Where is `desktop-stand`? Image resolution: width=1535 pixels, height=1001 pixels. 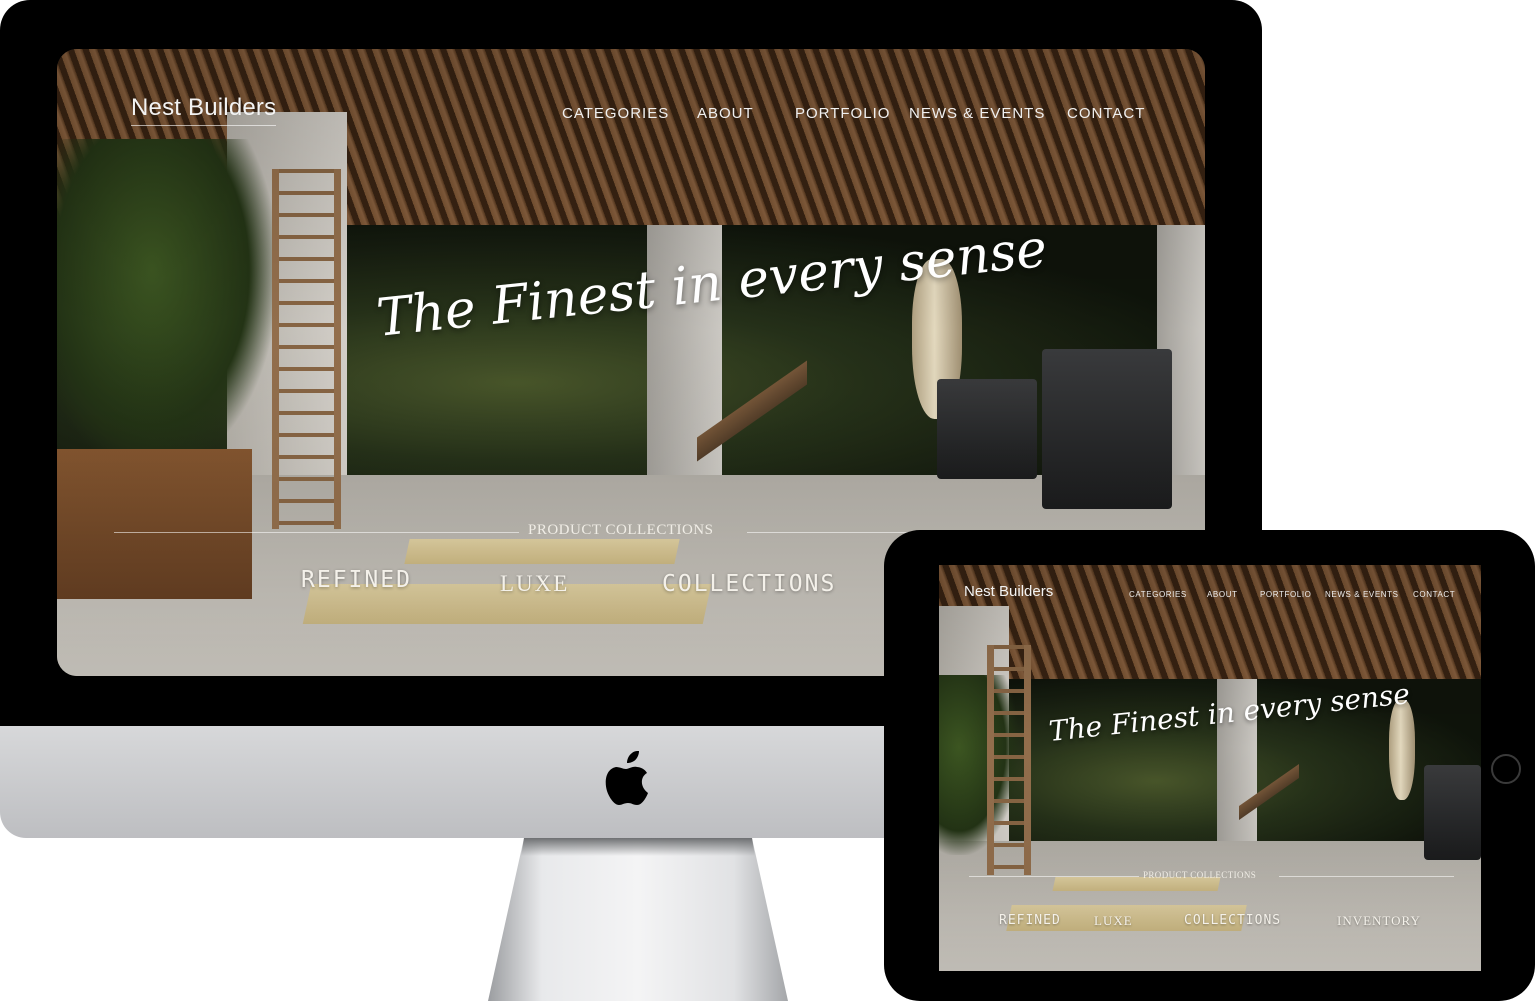 desktop-stand is located at coordinates (638, 919).